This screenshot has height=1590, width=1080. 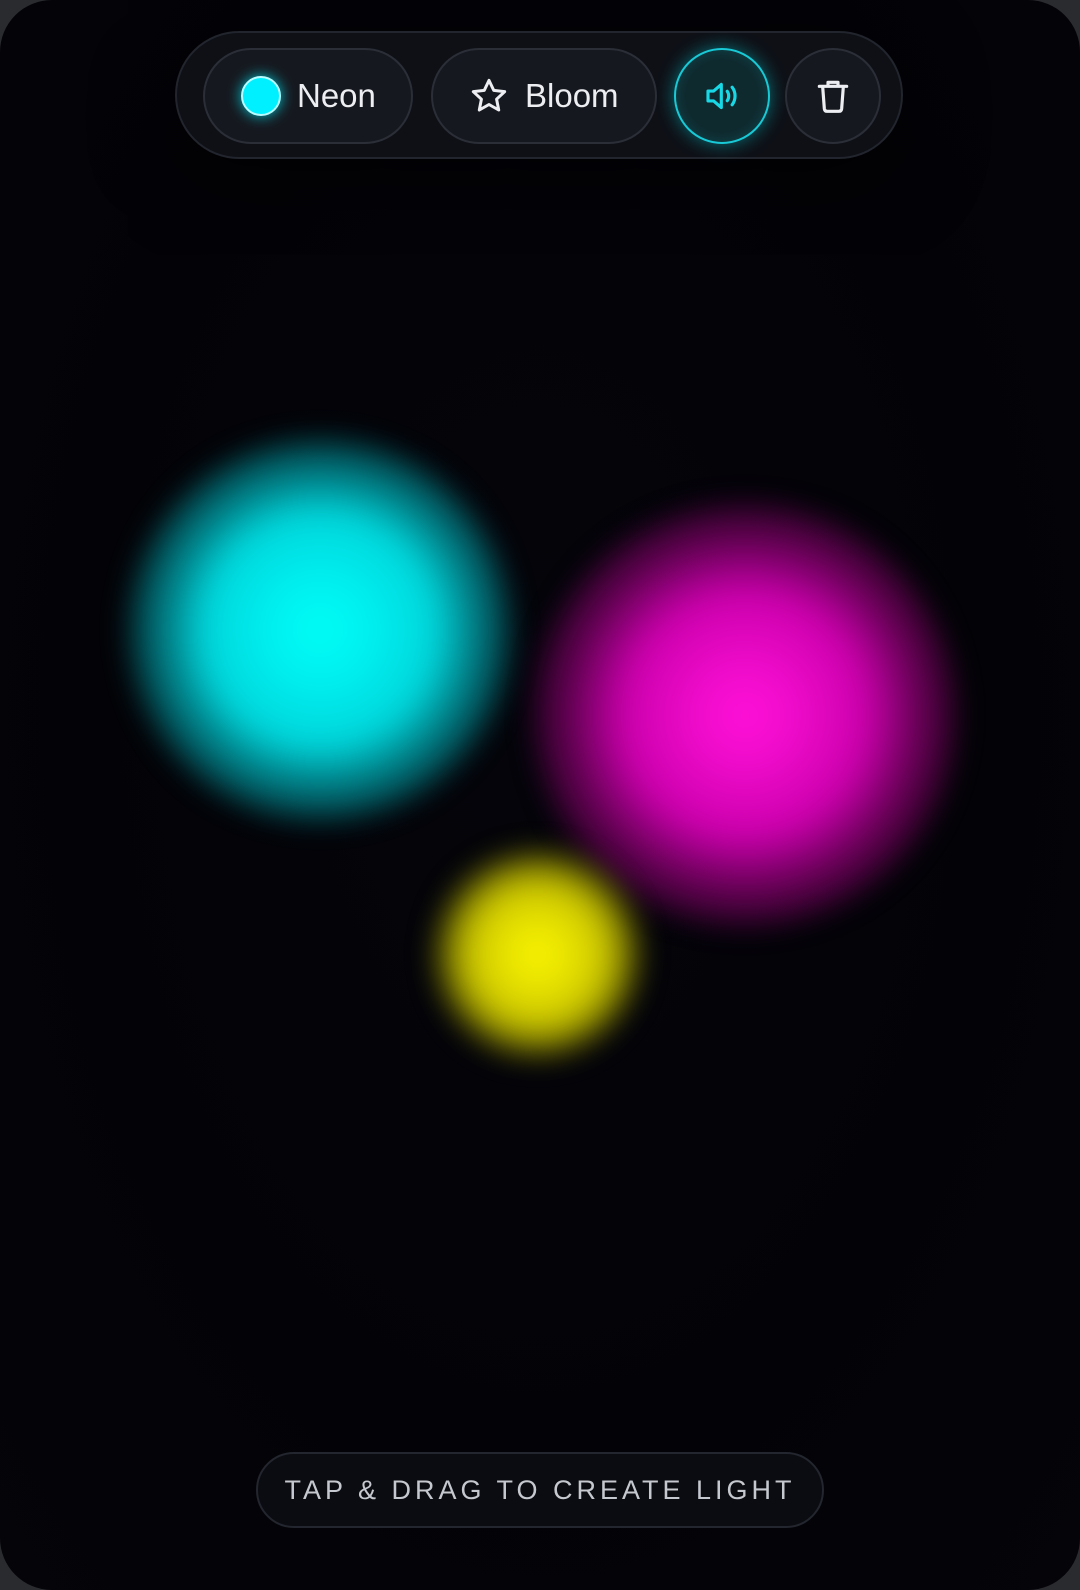 I want to click on palette-button: Neon, so click(x=308, y=96).